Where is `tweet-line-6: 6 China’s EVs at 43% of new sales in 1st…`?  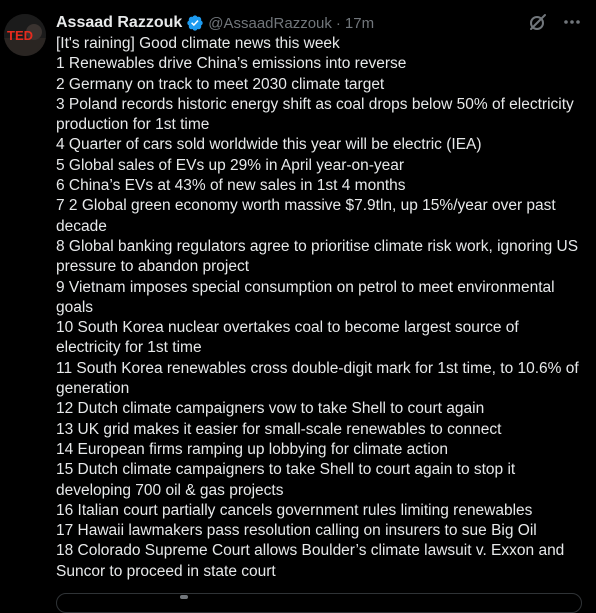 tweet-line-6: 6 China’s EVs at 43% of new sales in 1st… is located at coordinates (231, 186).